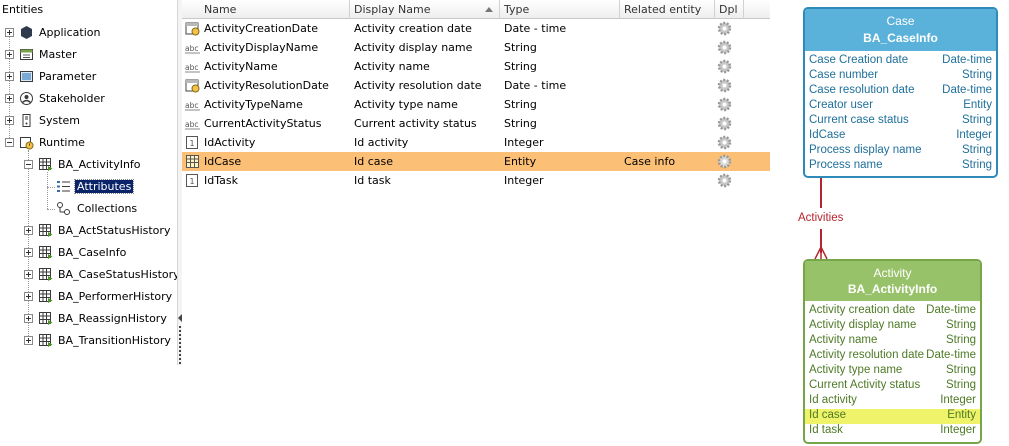 This screenshot has height=446, width=1009. What do you see at coordinates (192, 106) in the screenshot?
I see `abc-icon: abc` at bounding box center [192, 106].